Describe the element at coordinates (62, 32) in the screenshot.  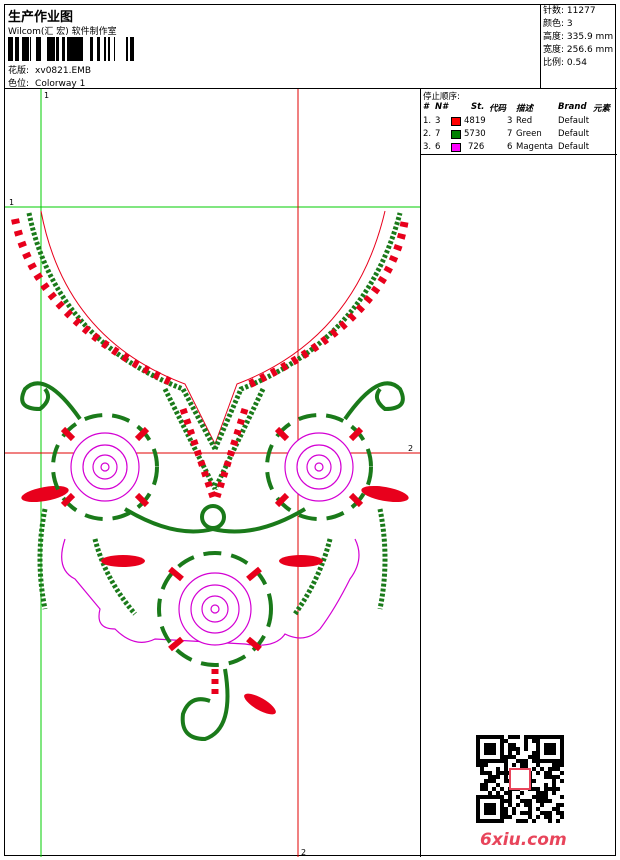
I see `company-name: Wilcom(汇 宏) 软件制作室` at that location.